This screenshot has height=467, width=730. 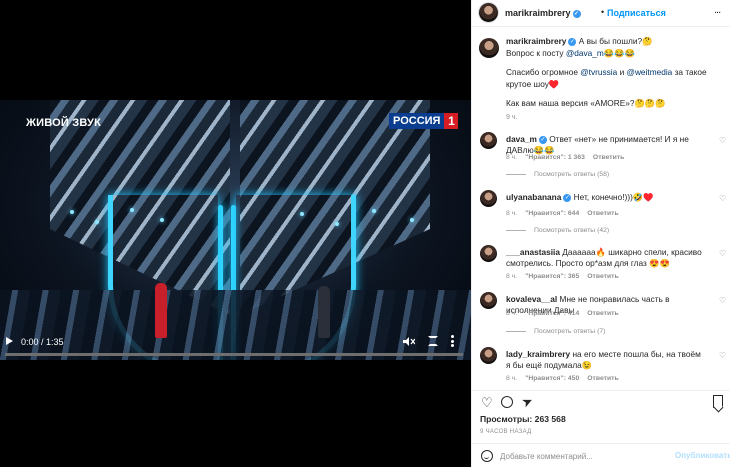 I want to click on comment-username: kovaleva__al, so click(x=531, y=299).